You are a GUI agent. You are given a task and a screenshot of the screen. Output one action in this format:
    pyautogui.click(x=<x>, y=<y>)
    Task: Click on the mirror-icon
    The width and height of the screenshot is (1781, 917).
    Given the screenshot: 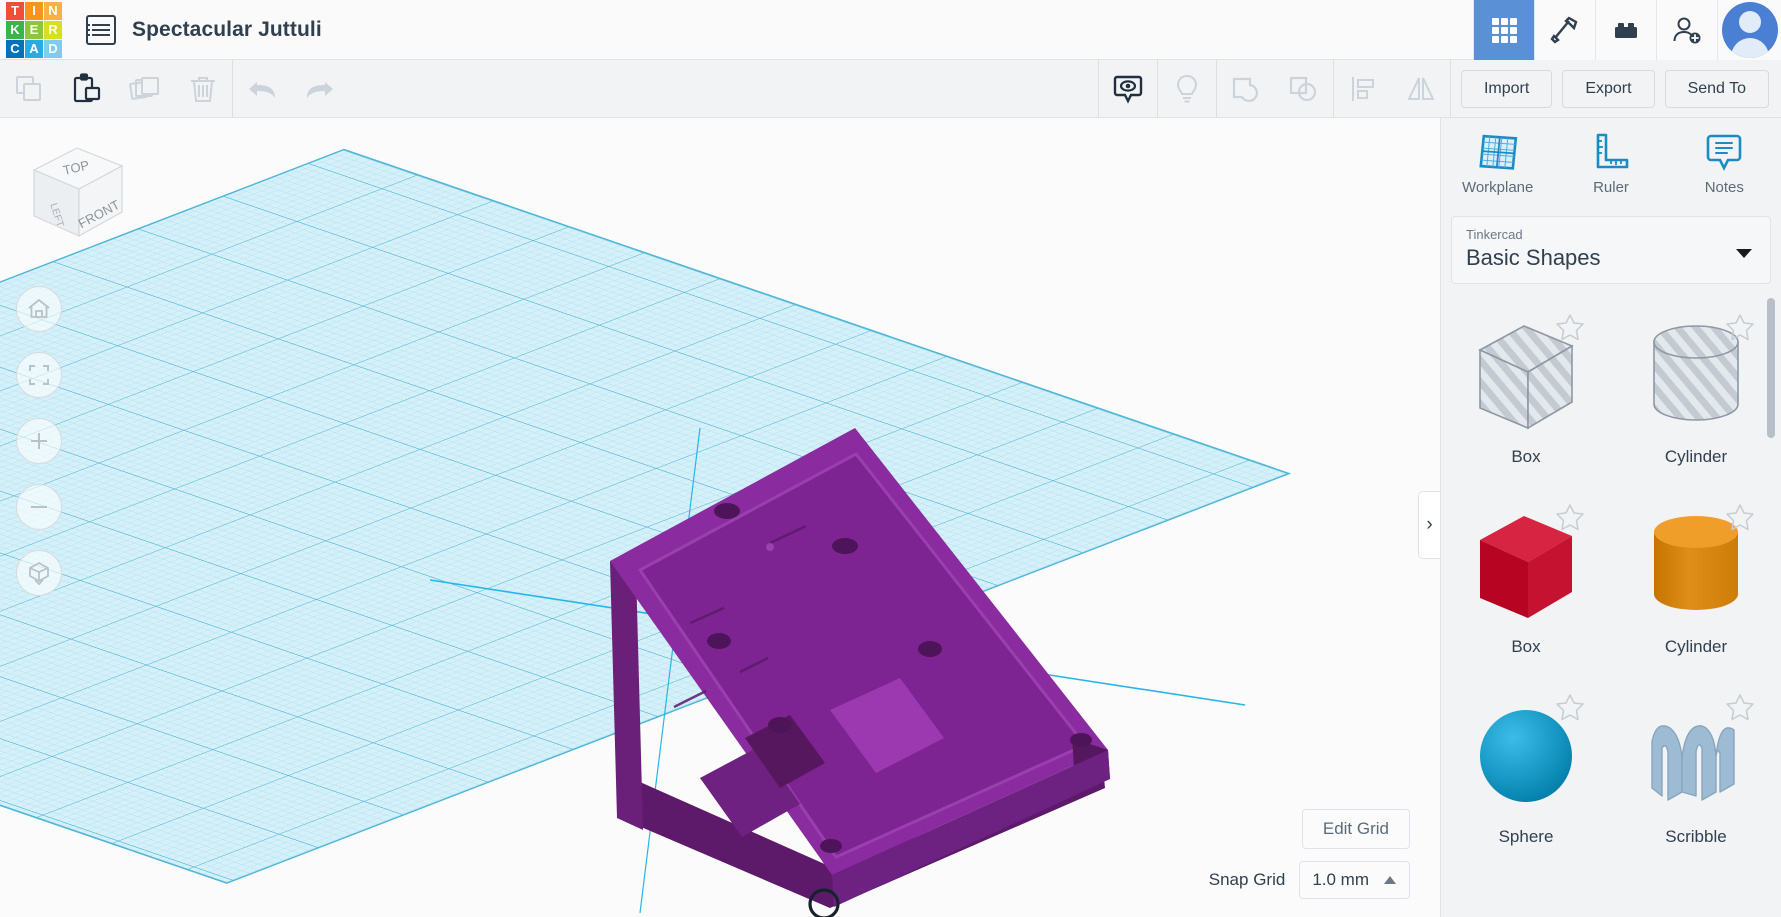 What is the action you would take?
    pyautogui.click(x=1421, y=89)
    